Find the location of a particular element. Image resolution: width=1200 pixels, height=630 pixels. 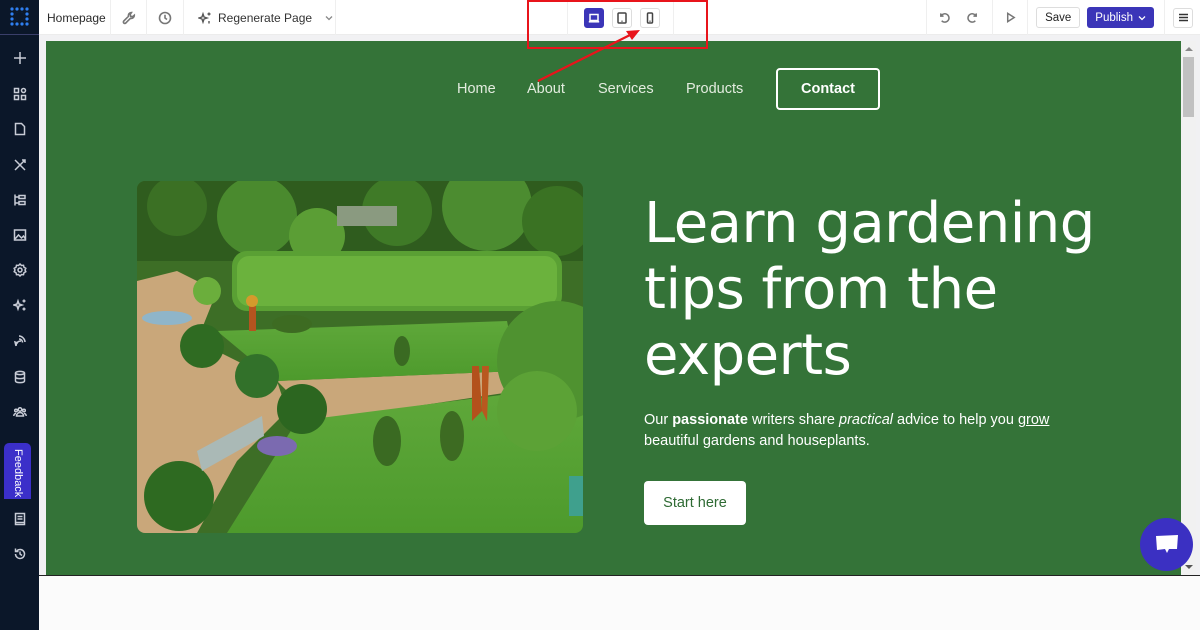

sitemap-icon is located at coordinates (19, 200).